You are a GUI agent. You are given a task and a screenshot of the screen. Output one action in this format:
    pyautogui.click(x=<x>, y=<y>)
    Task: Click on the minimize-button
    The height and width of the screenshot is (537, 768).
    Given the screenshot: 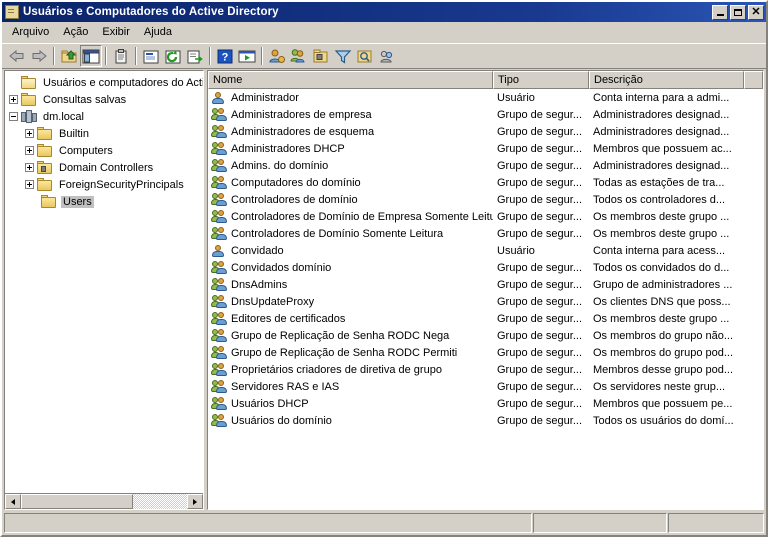 What is the action you would take?
    pyautogui.click(x=720, y=12)
    